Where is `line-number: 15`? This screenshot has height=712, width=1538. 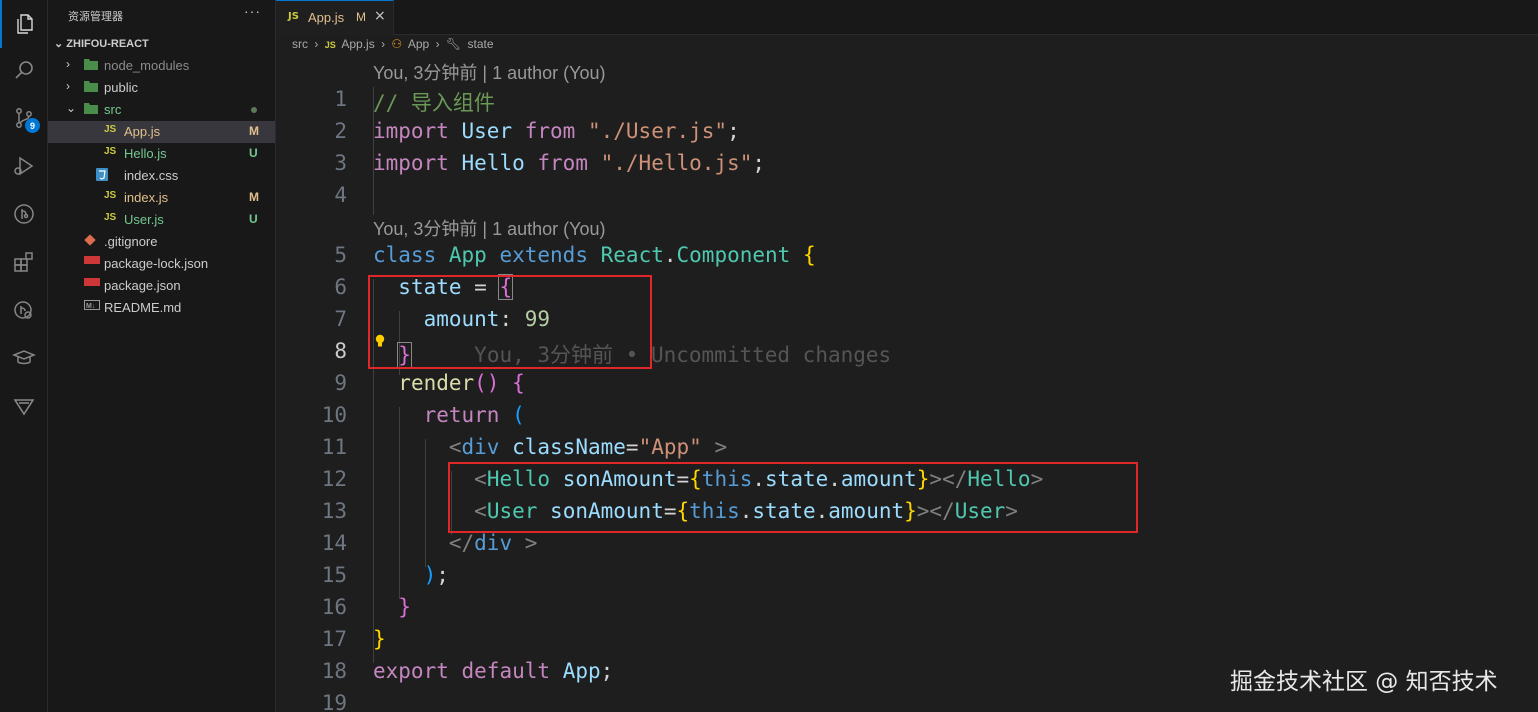
line-number: 15 is located at coordinates (334, 575).